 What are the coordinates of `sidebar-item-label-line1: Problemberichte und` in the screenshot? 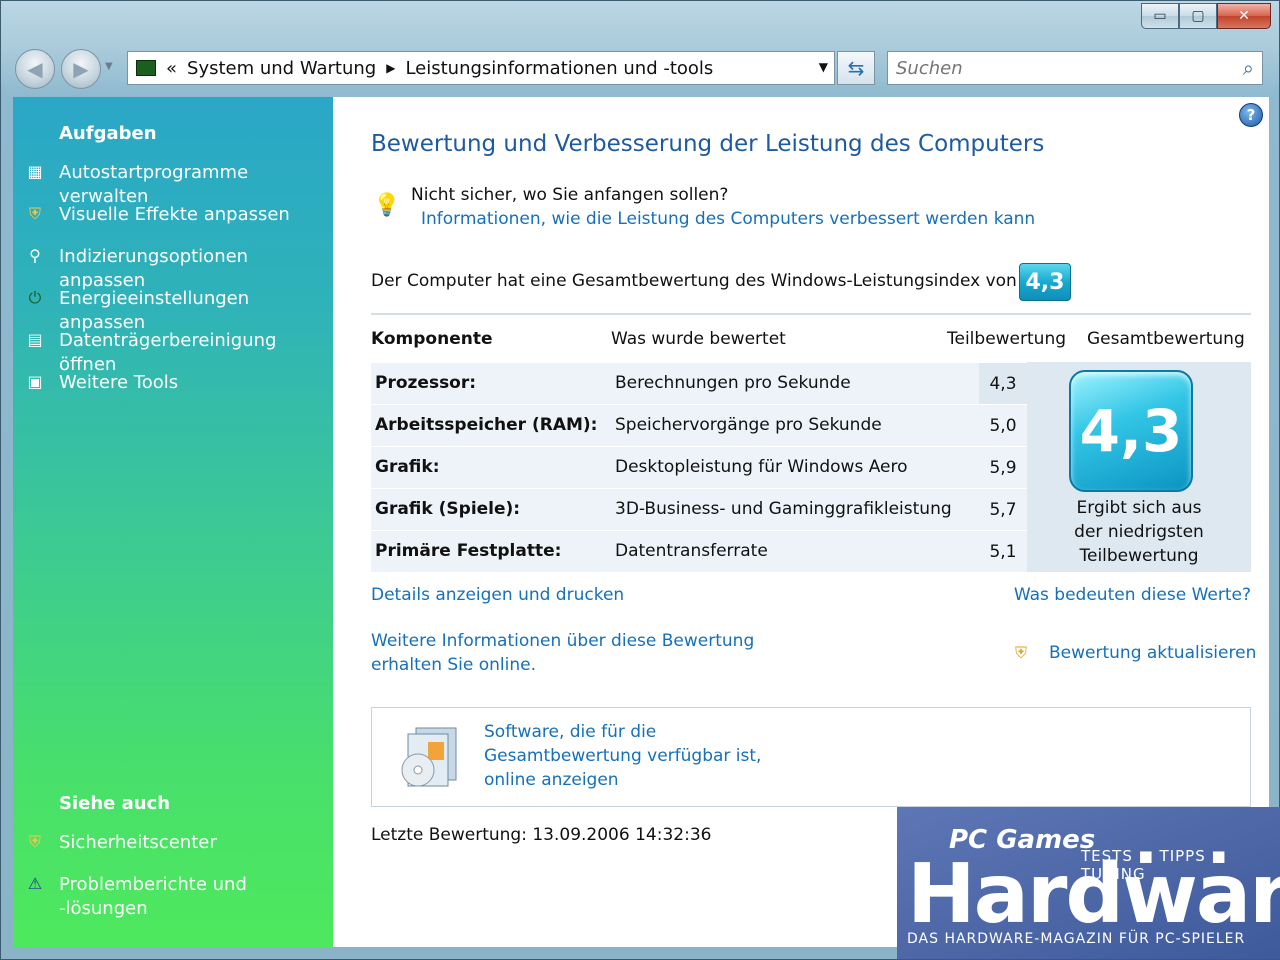 It's located at (153, 884).